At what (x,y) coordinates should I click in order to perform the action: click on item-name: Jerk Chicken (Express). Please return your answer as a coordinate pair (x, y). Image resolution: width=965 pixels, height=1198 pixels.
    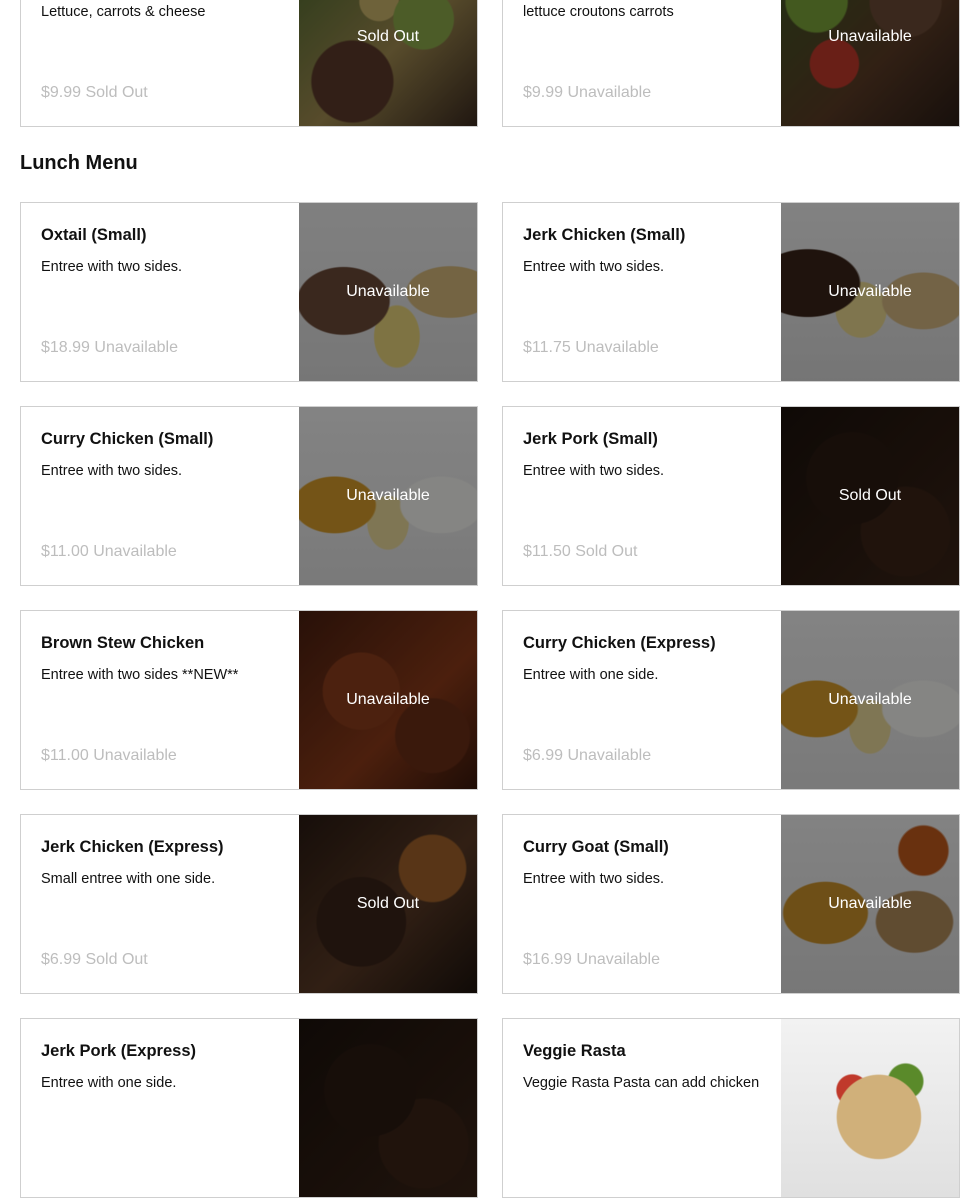
    Looking at the image, I should click on (132, 847).